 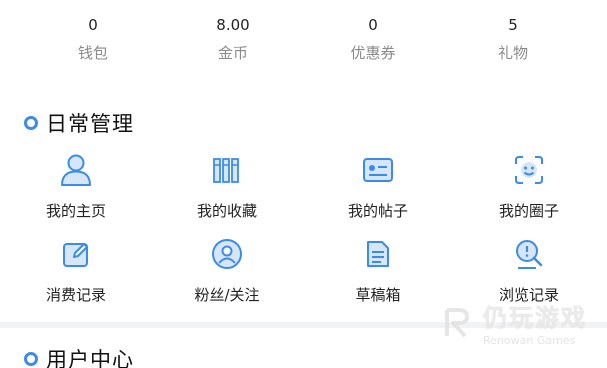 I want to click on menu-label: 草稿箱, so click(x=378, y=295).